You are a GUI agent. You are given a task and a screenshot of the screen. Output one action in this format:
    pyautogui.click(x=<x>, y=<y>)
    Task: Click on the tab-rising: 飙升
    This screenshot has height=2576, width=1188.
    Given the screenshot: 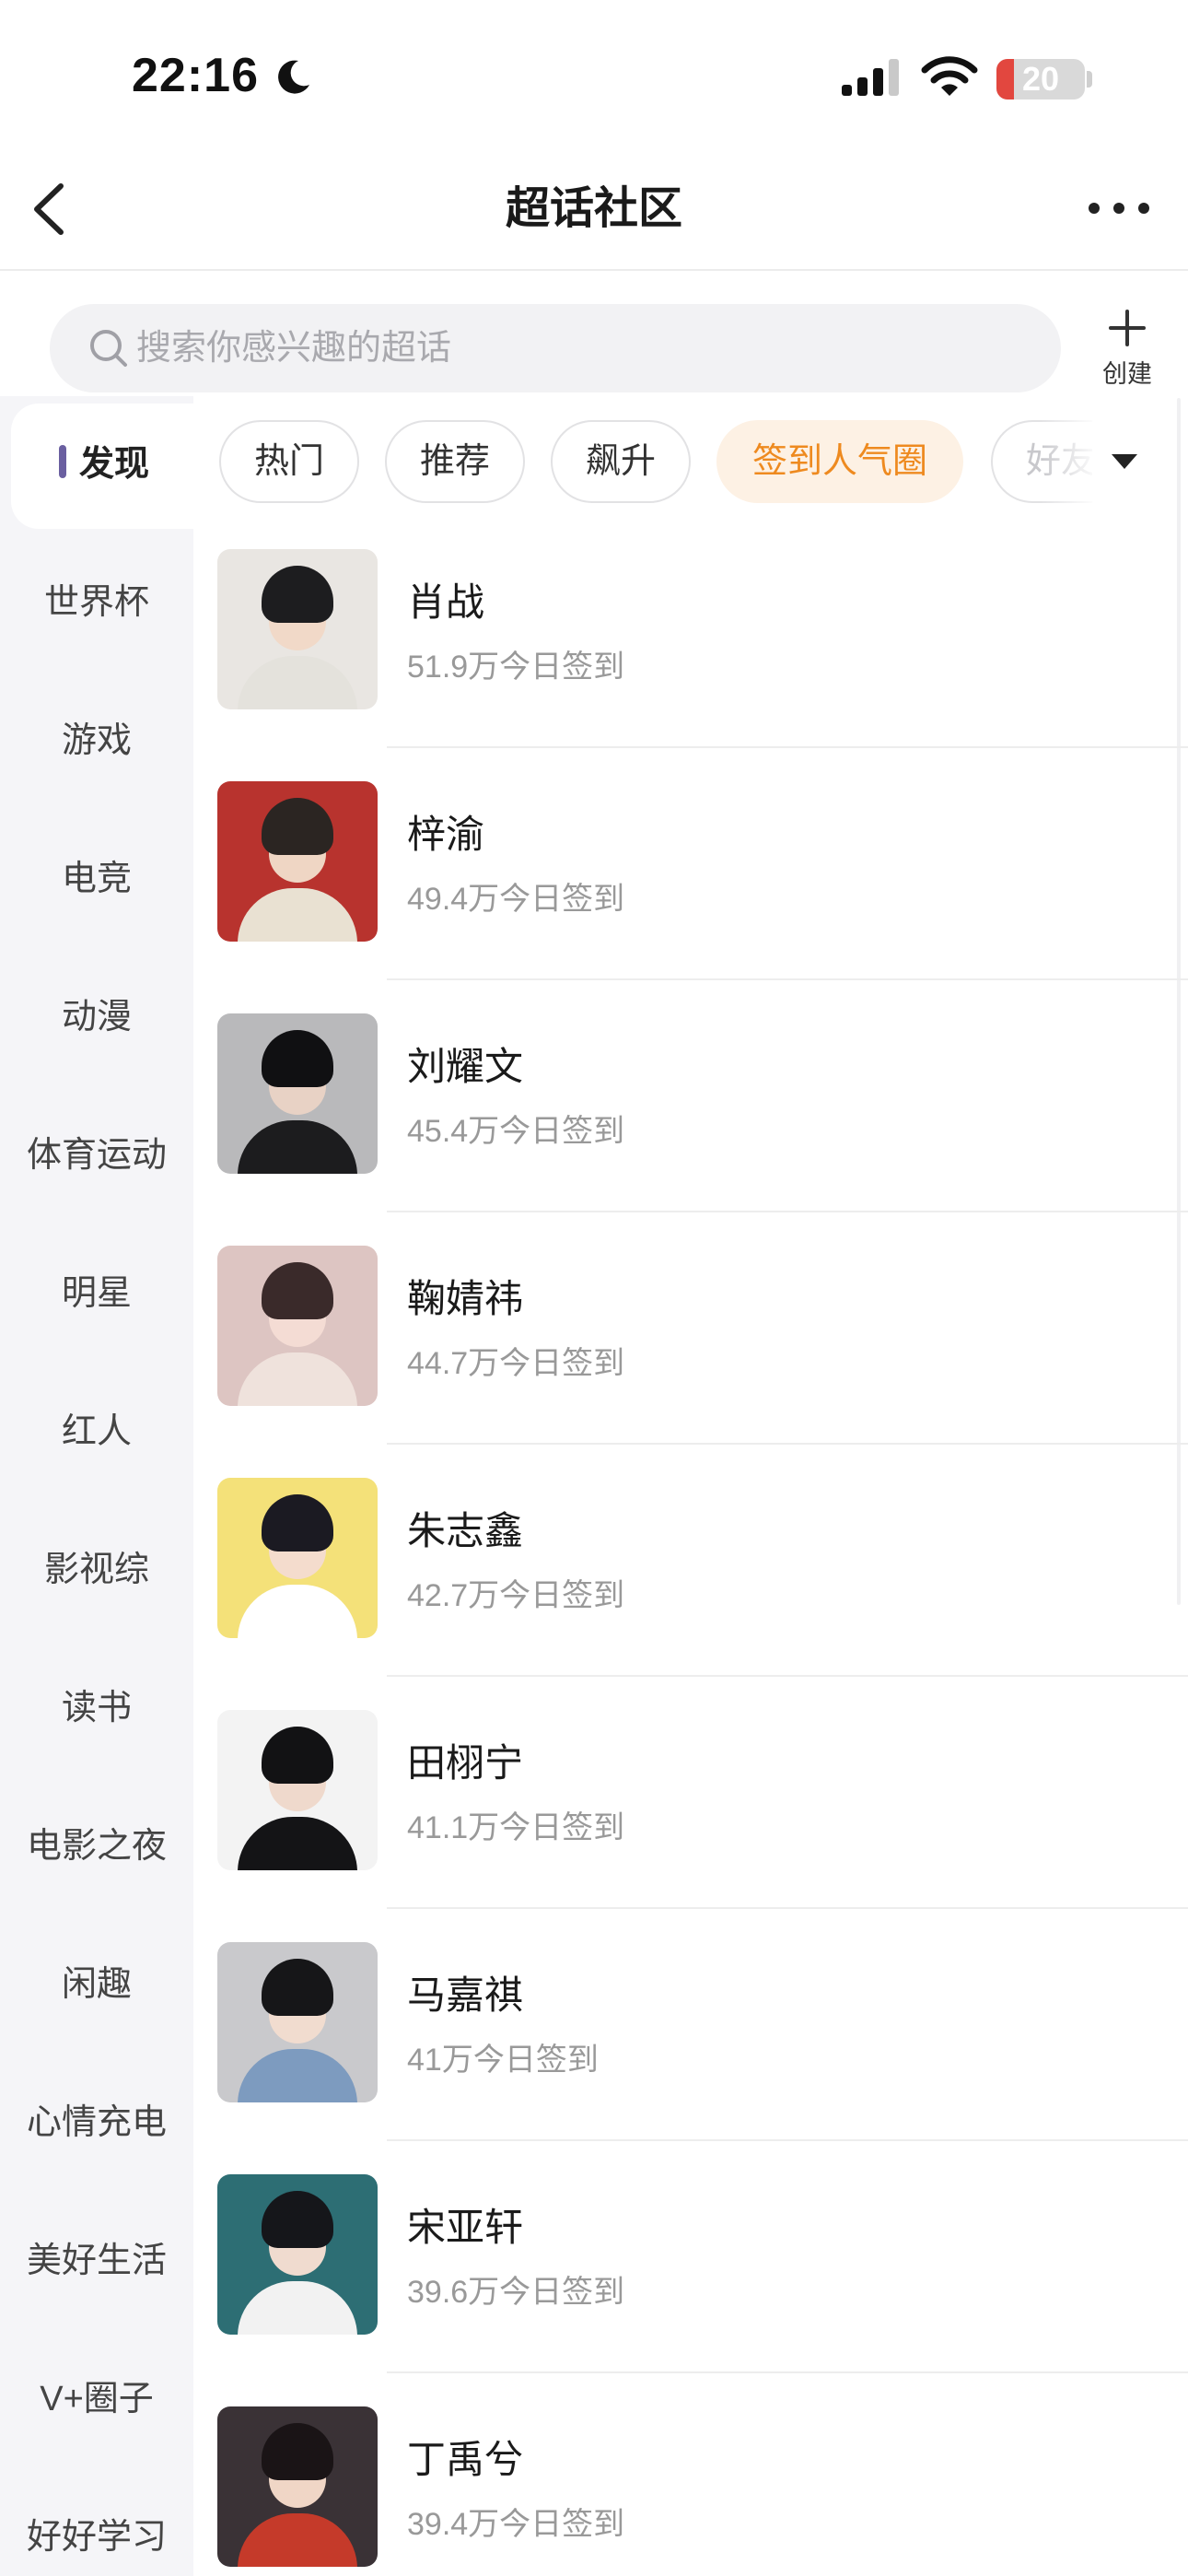 What is the action you would take?
    pyautogui.click(x=621, y=461)
    